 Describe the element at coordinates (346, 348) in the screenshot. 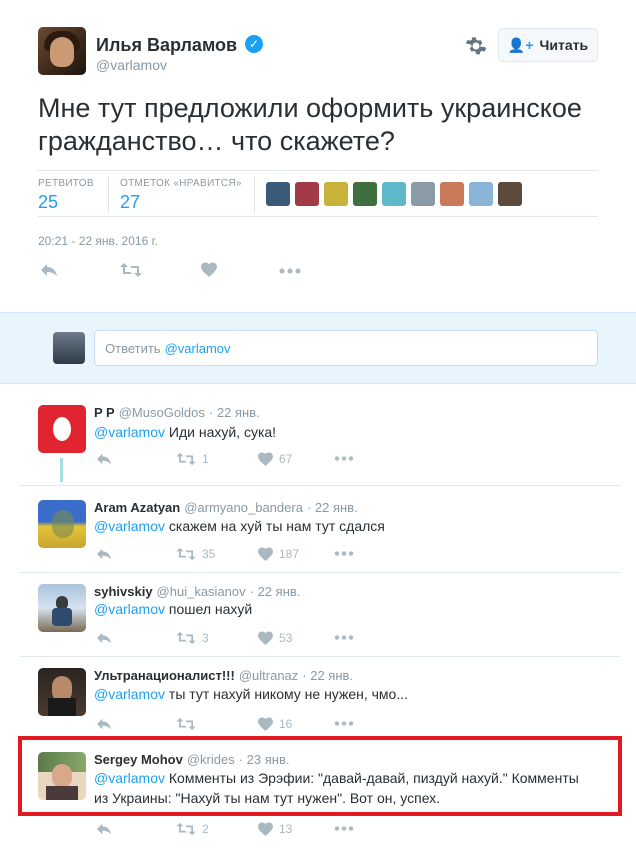

I see `reply-input: Ответить @varlamov` at that location.